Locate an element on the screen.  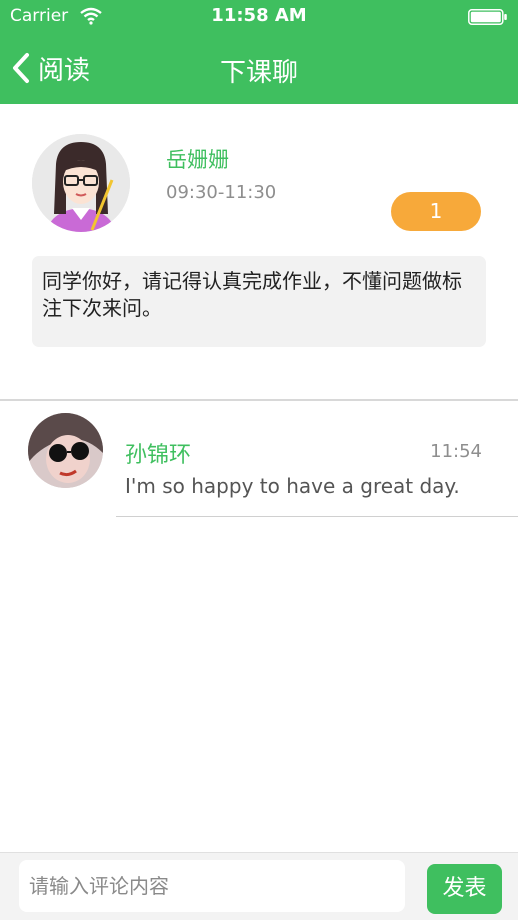
comment-divider is located at coordinates (317, 516).